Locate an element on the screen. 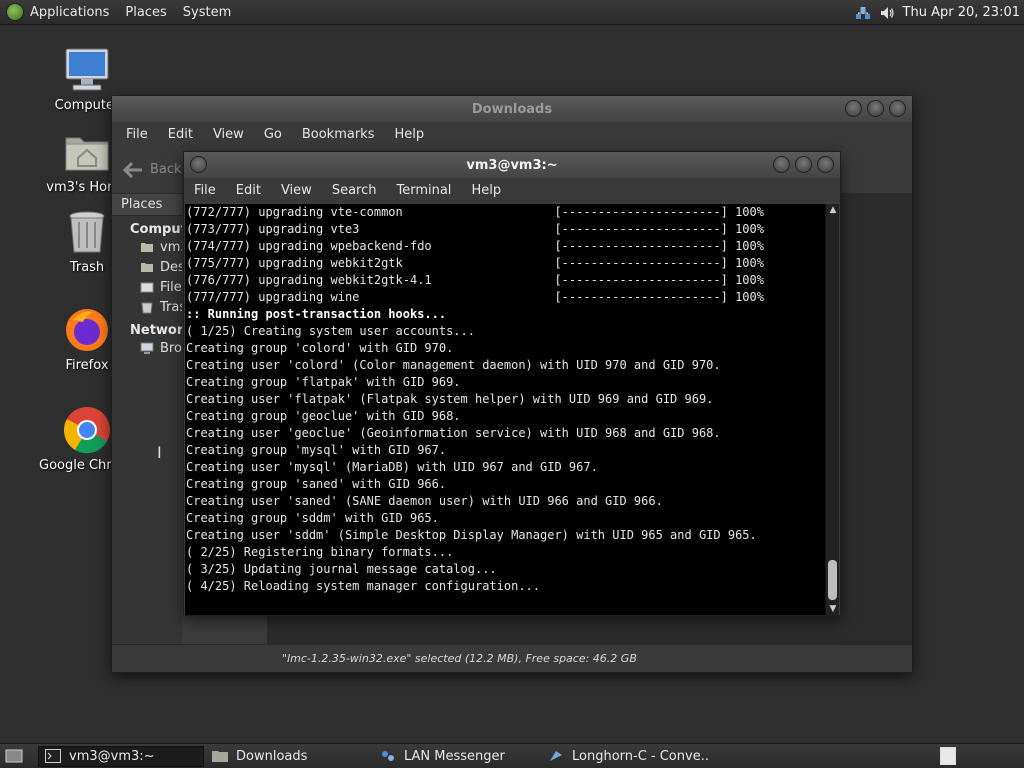 This screenshot has height=768, width=1024. top-panel-tray: Thu Apr 20, 23:01 is located at coordinates (937, 12).